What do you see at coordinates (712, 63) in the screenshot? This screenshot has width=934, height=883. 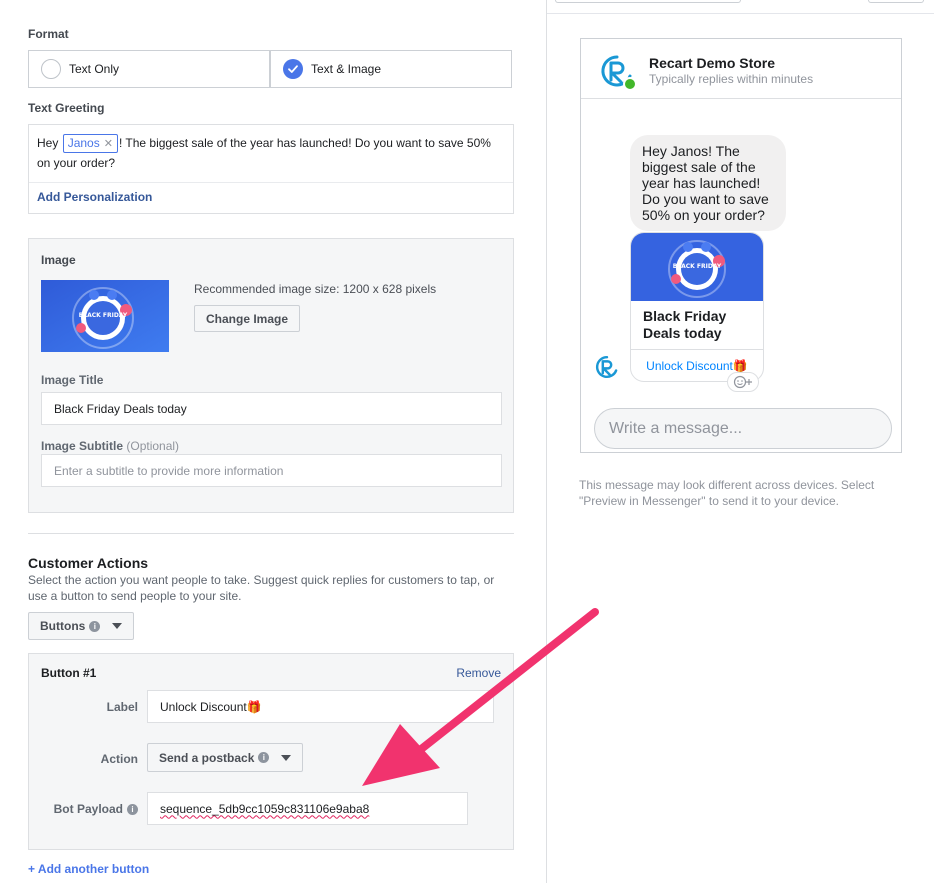 I see `store-name: Recart Demo Store` at bounding box center [712, 63].